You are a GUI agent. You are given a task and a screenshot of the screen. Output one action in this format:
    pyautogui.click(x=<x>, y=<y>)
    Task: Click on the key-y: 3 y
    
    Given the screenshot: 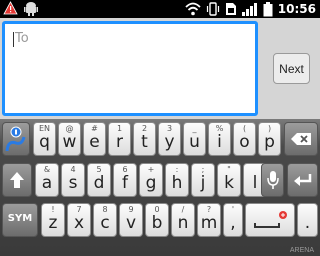 What is the action you would take?
    pyautogui.click(x=169, y=139)
    